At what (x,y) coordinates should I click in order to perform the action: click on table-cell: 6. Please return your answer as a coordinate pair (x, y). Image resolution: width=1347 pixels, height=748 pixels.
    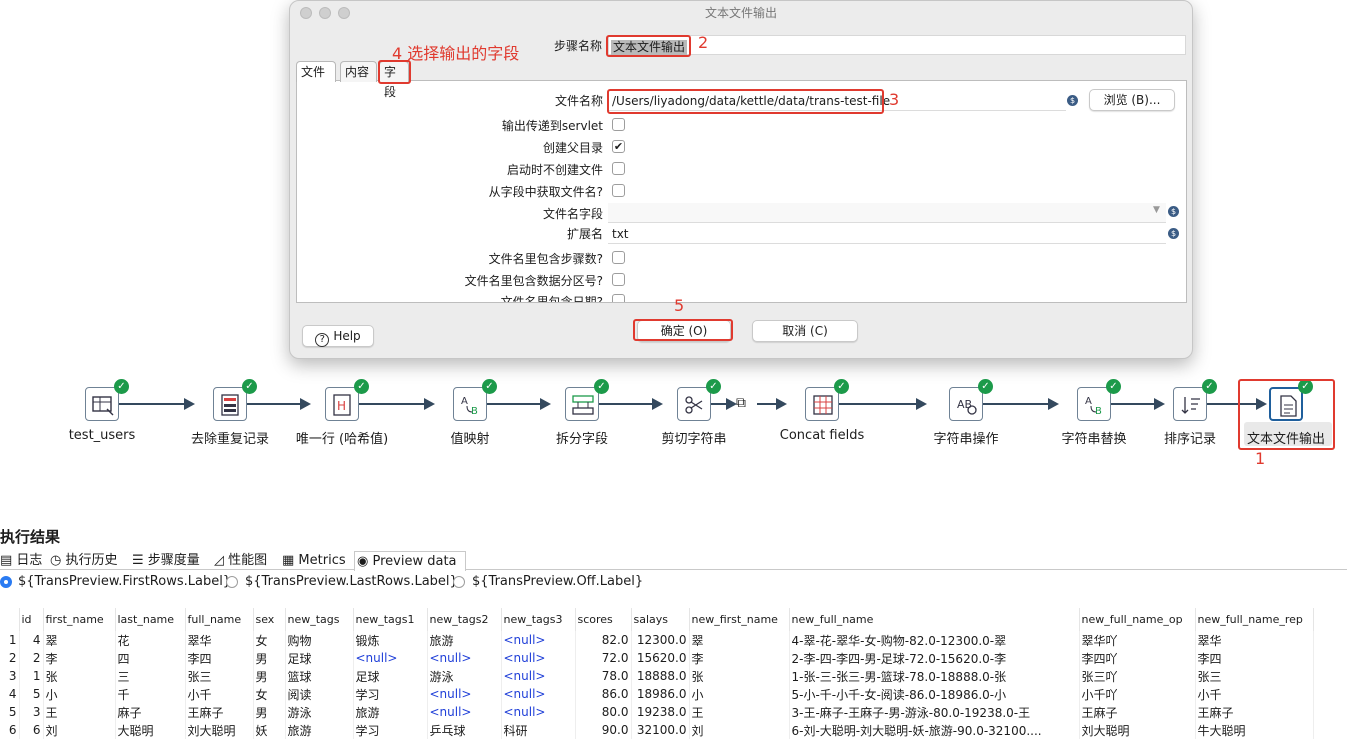
    Looking at the image, I should click on (31, 730).